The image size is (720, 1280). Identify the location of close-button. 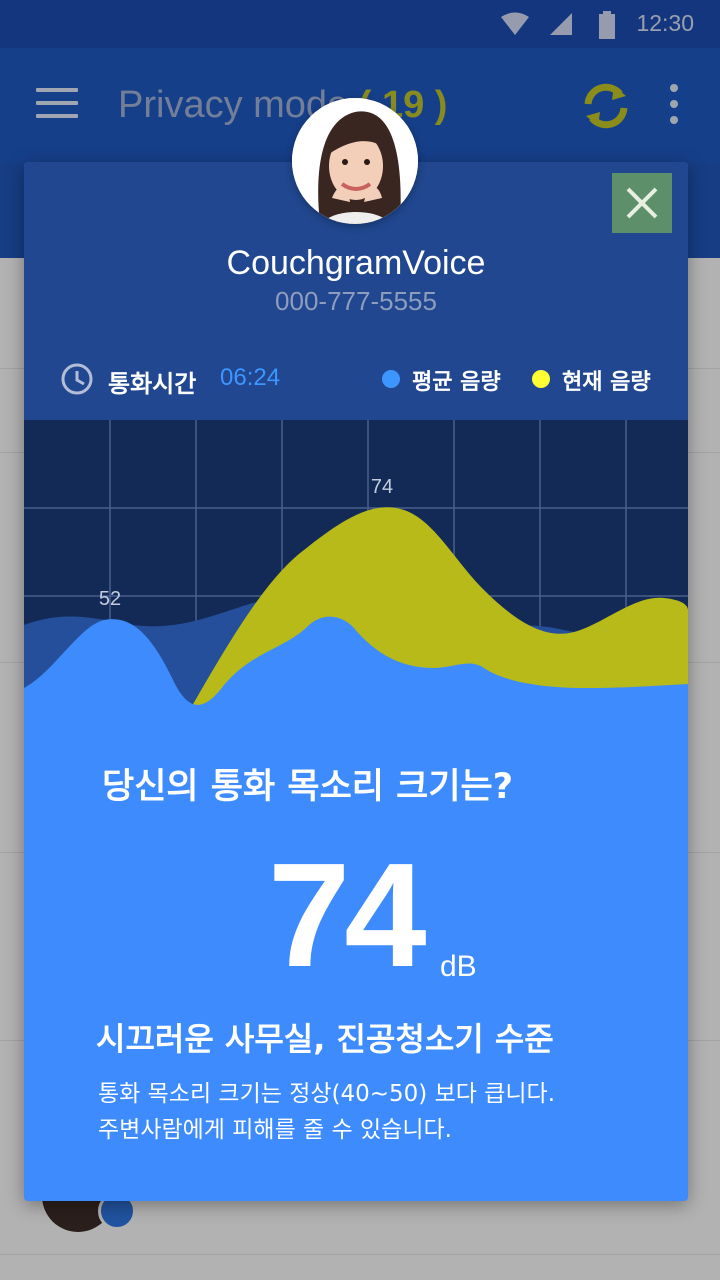
(642, 203).